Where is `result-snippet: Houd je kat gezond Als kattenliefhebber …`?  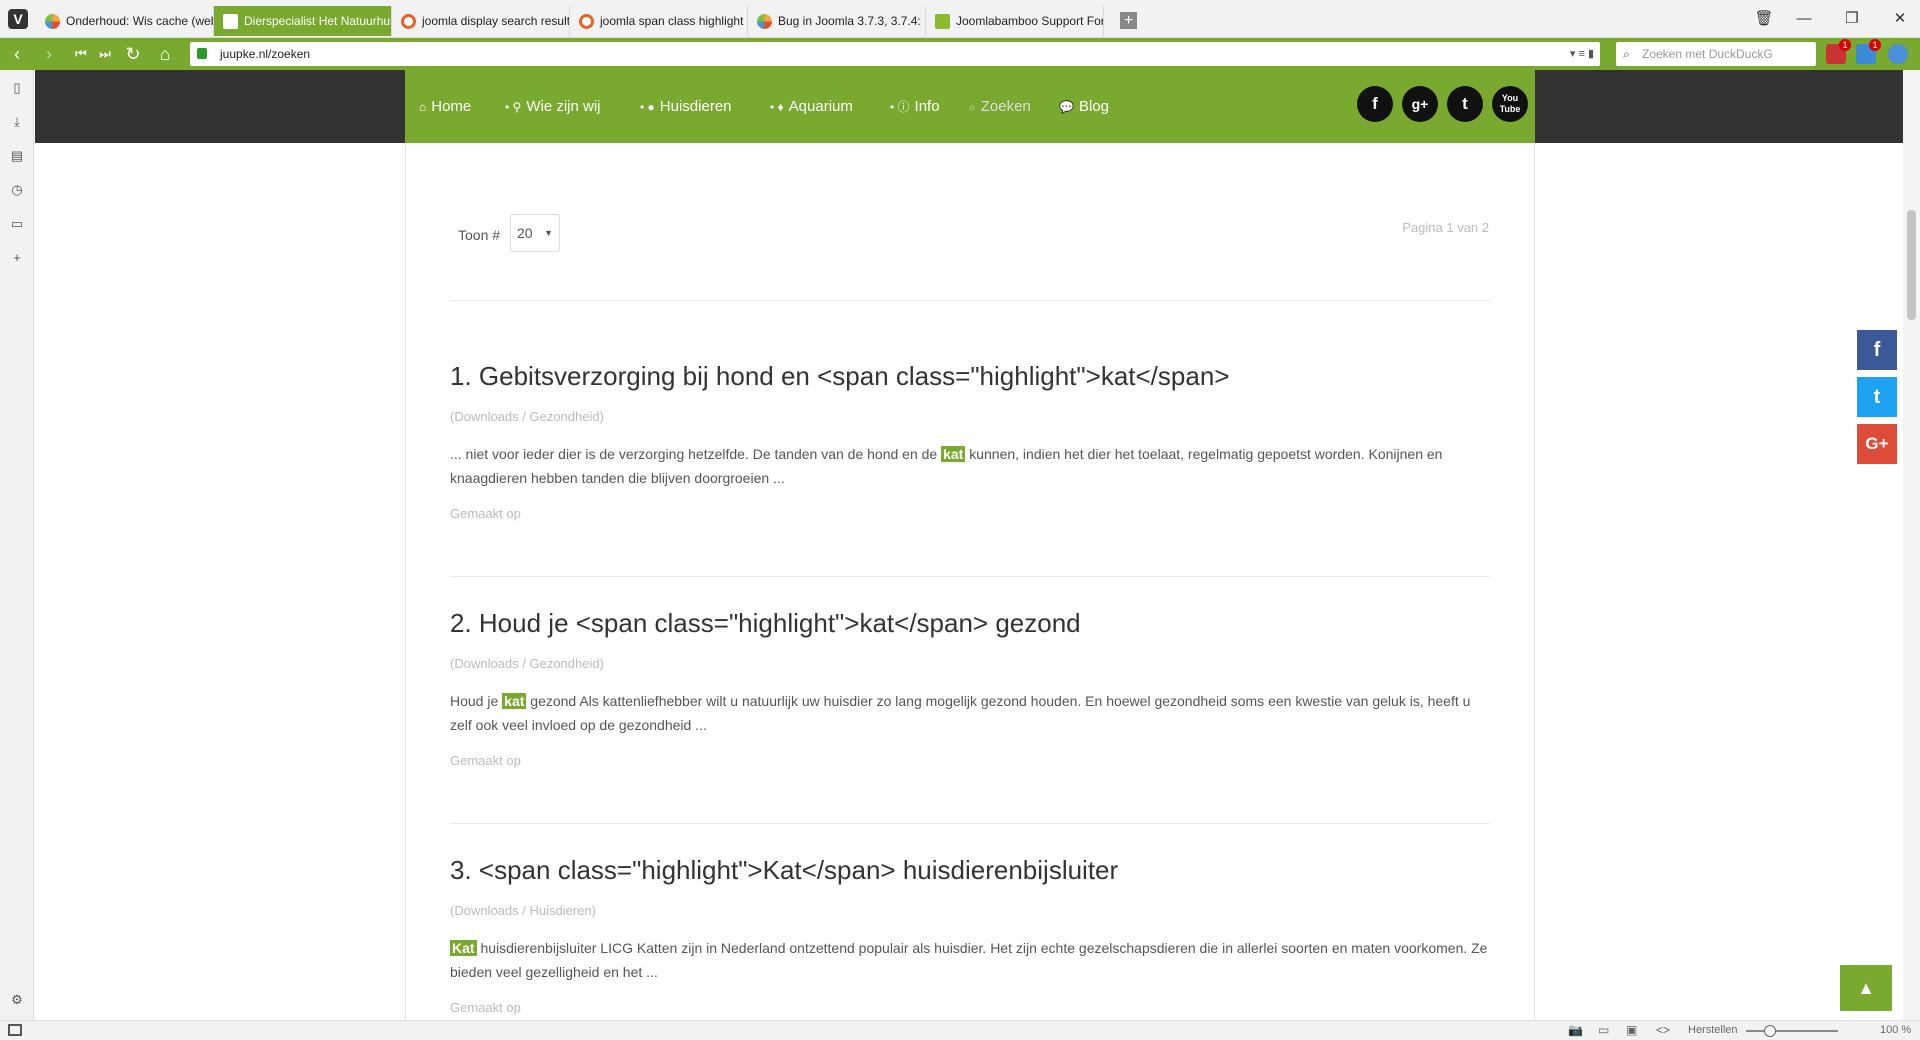 result-snippet: Houd je kat gezond Als kattenliefhebber … is located at coordinates (960, 713).